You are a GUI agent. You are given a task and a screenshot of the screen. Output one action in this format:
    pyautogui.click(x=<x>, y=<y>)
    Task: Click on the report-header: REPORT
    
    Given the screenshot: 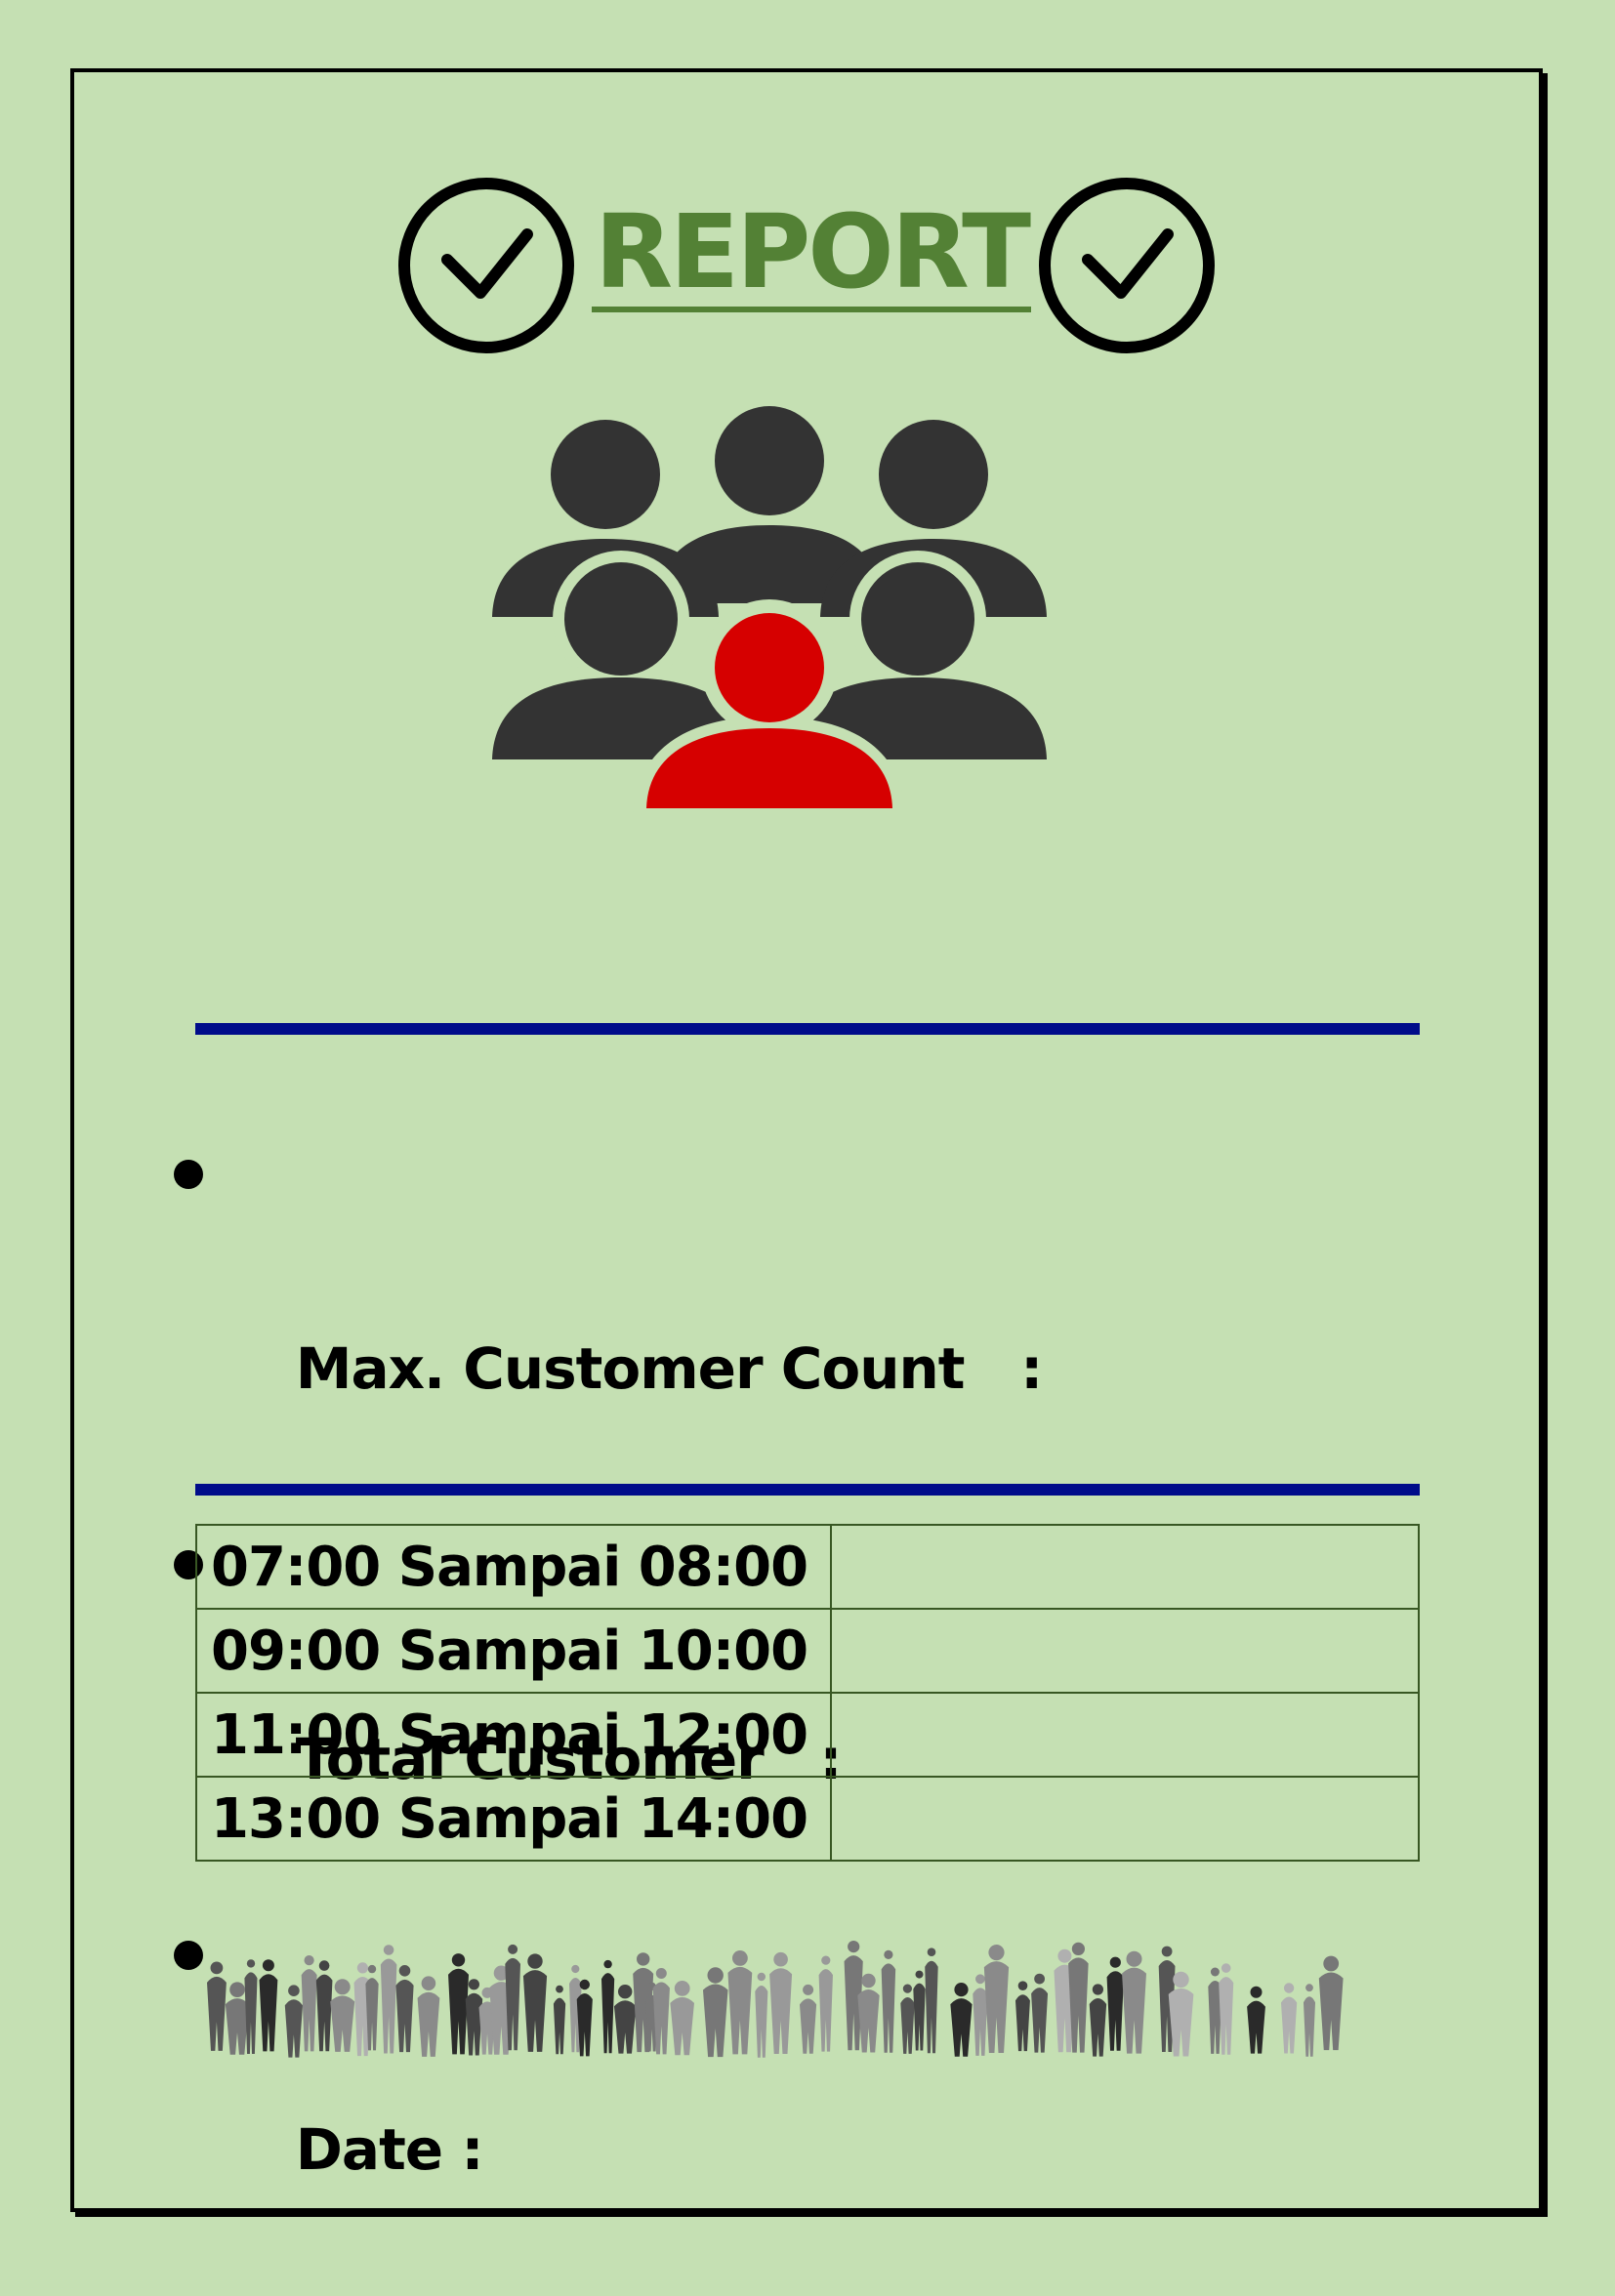 What is the action you would take?
    pyautogui.click(x=807, y=264)
    